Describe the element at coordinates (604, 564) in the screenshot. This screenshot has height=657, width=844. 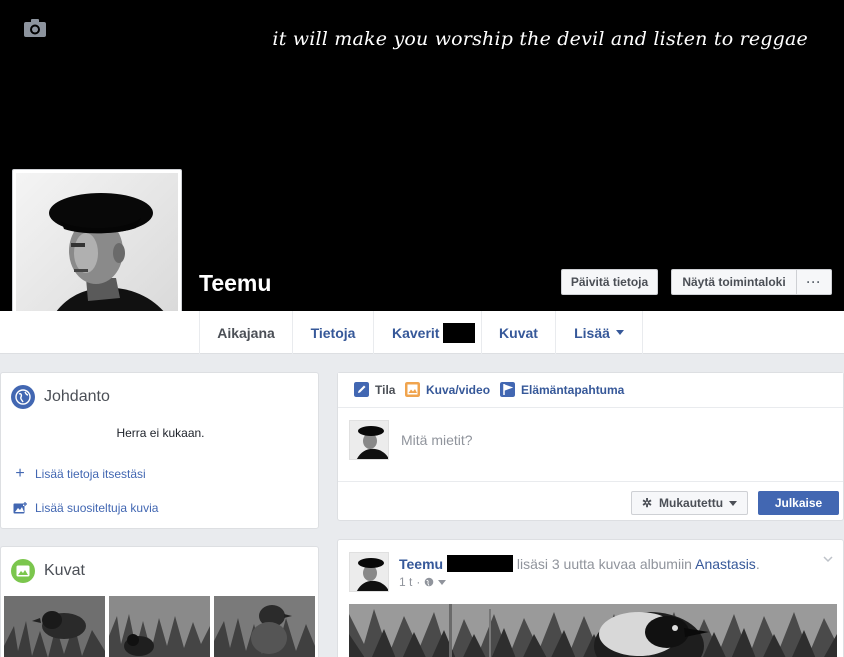
I see `post-action-text: lisäsi 3 uutta kuvaa albumiin` at that location.